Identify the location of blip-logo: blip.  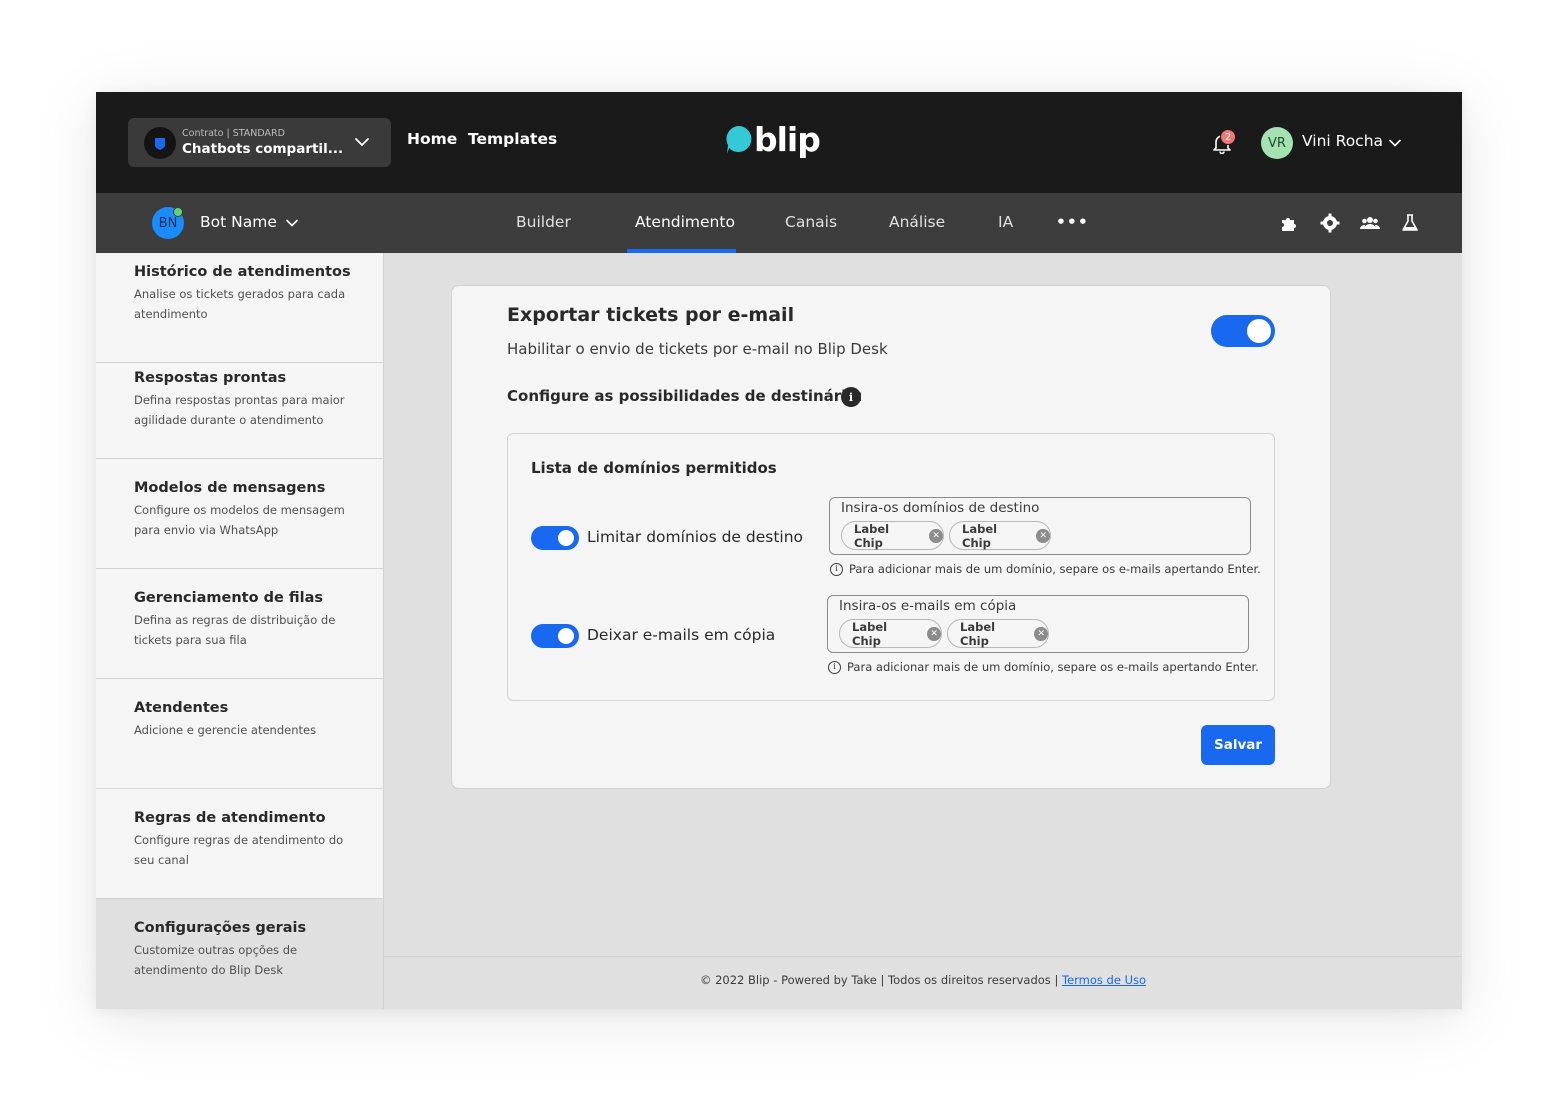
(772, 139).